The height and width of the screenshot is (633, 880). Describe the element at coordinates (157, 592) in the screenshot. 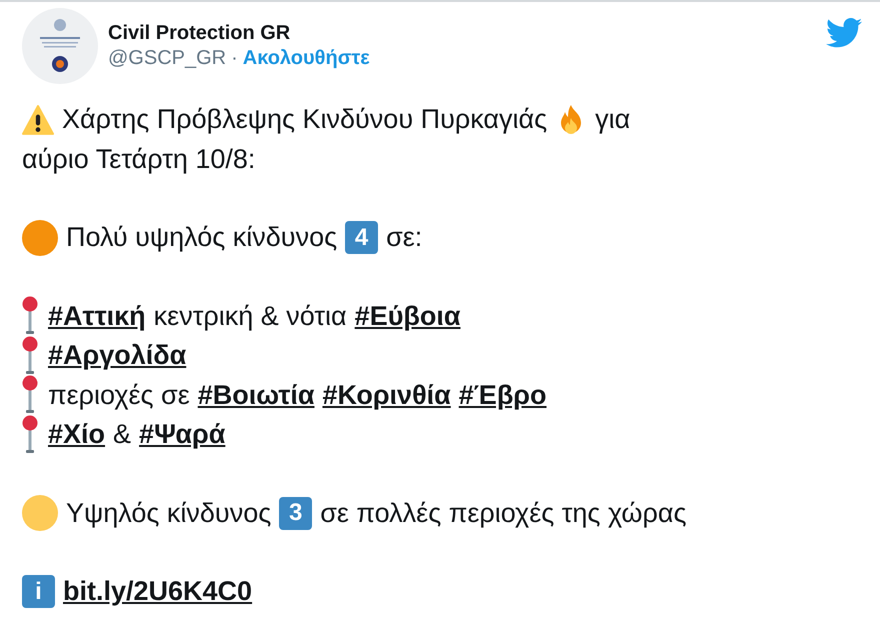

I see `url-link: bit.ly/2U6K4C0` at that location.